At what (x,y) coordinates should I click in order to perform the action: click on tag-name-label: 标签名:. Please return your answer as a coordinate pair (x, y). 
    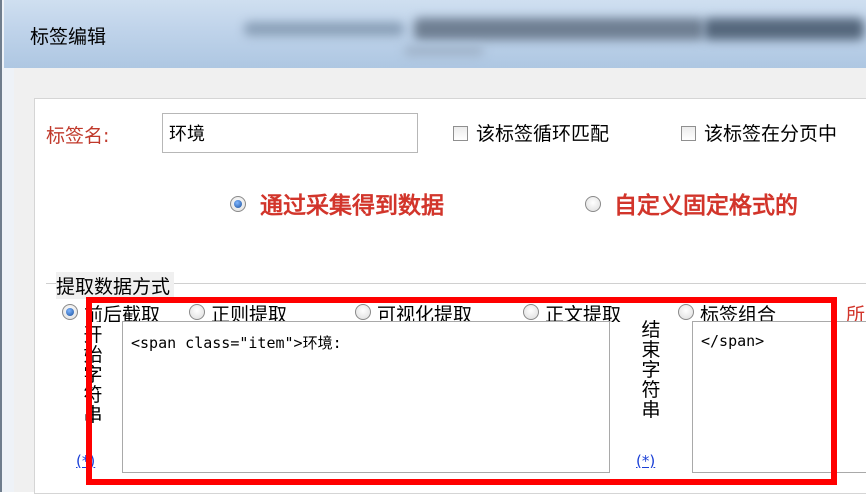
    Looking at the image, I should click on (78, 136).